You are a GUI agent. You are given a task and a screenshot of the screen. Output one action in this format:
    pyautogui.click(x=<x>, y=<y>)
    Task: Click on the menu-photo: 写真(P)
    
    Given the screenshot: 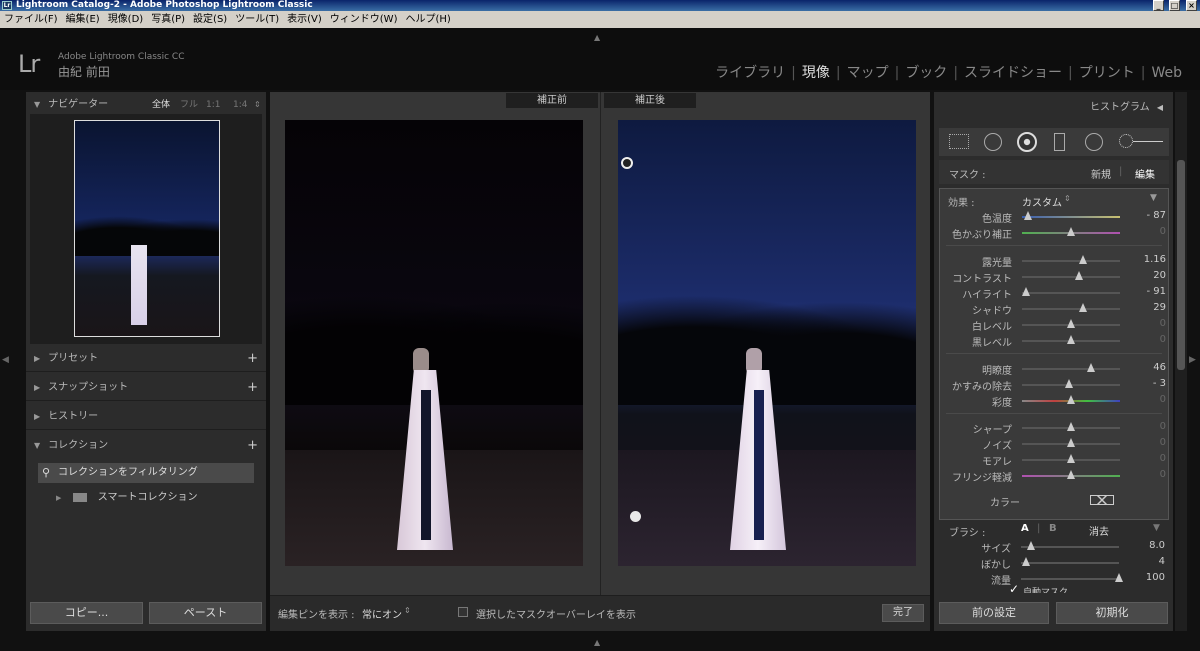 What is the action you would take?
    pyautogui.click(x=168, y=19)
    